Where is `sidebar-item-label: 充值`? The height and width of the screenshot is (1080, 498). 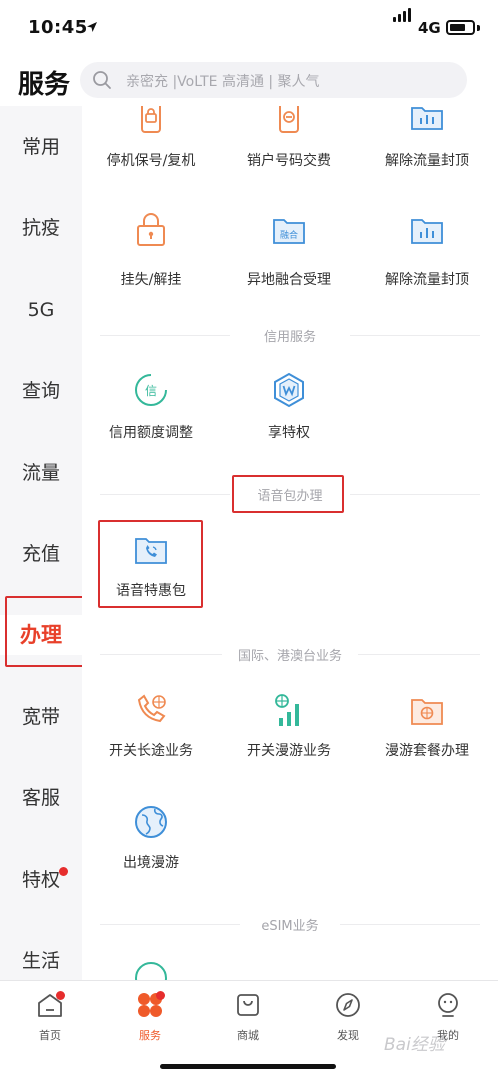 sidebar-item-label: 充值 is located at coordinates (40, 554).